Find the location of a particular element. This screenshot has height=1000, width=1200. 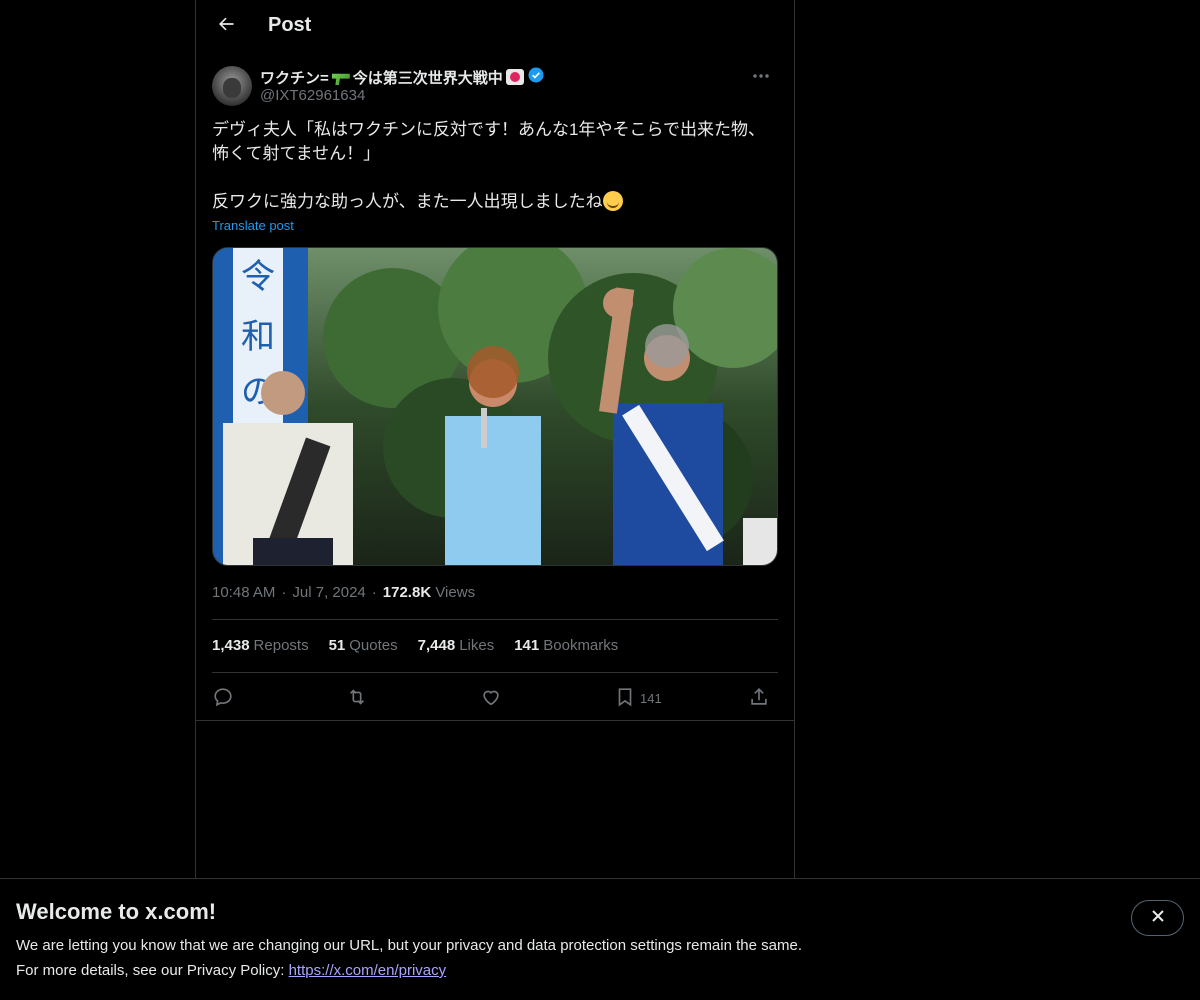

display-name-part-a: ワクチン= is located at coordinates (294, 78).